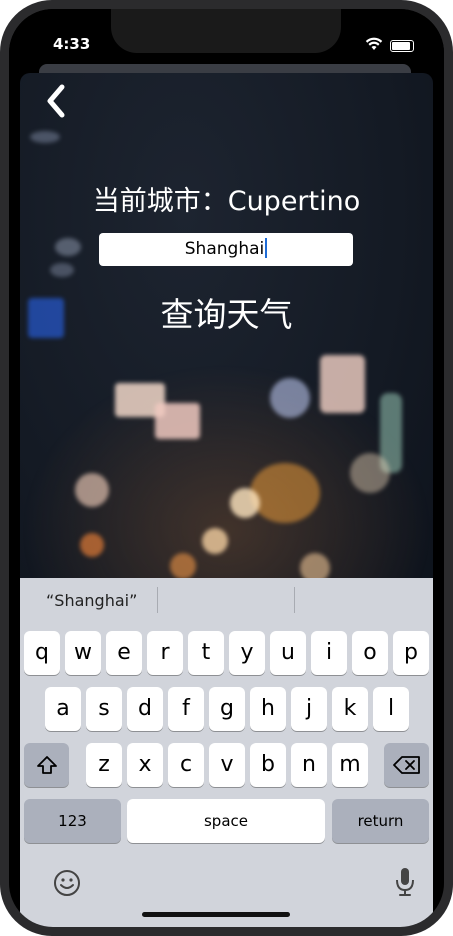 Image resolution: width=453 pixels, height=936 pixels. I want to click on backspace-icon, so click(406, 765).